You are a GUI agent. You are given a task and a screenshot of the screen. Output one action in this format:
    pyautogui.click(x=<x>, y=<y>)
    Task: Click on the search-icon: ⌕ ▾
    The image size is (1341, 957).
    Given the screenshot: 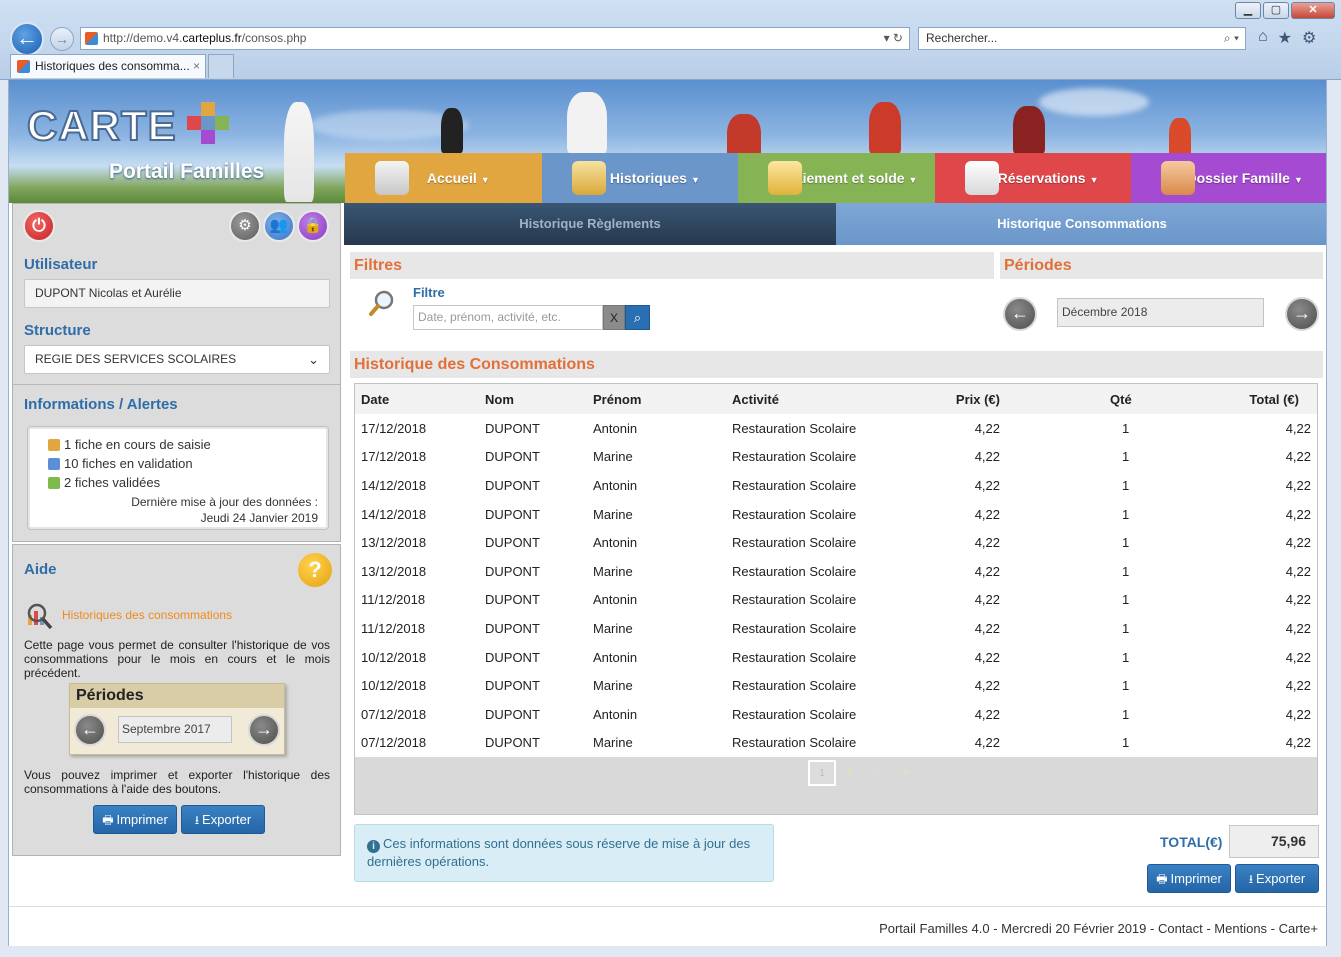 What is the action you would take?
    pyautogui.click(x=1231, y=38)
    